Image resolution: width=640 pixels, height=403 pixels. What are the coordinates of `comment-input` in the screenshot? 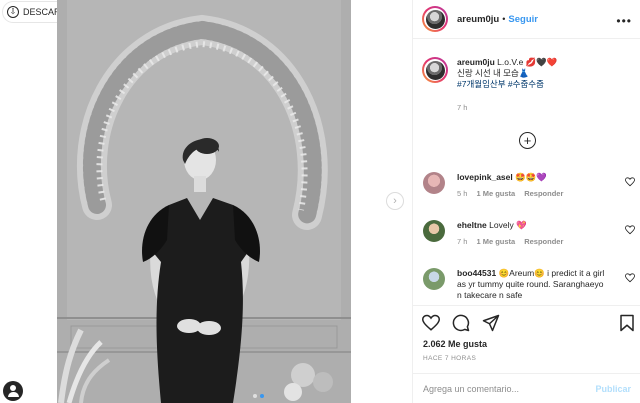 It's located at (509, 389).